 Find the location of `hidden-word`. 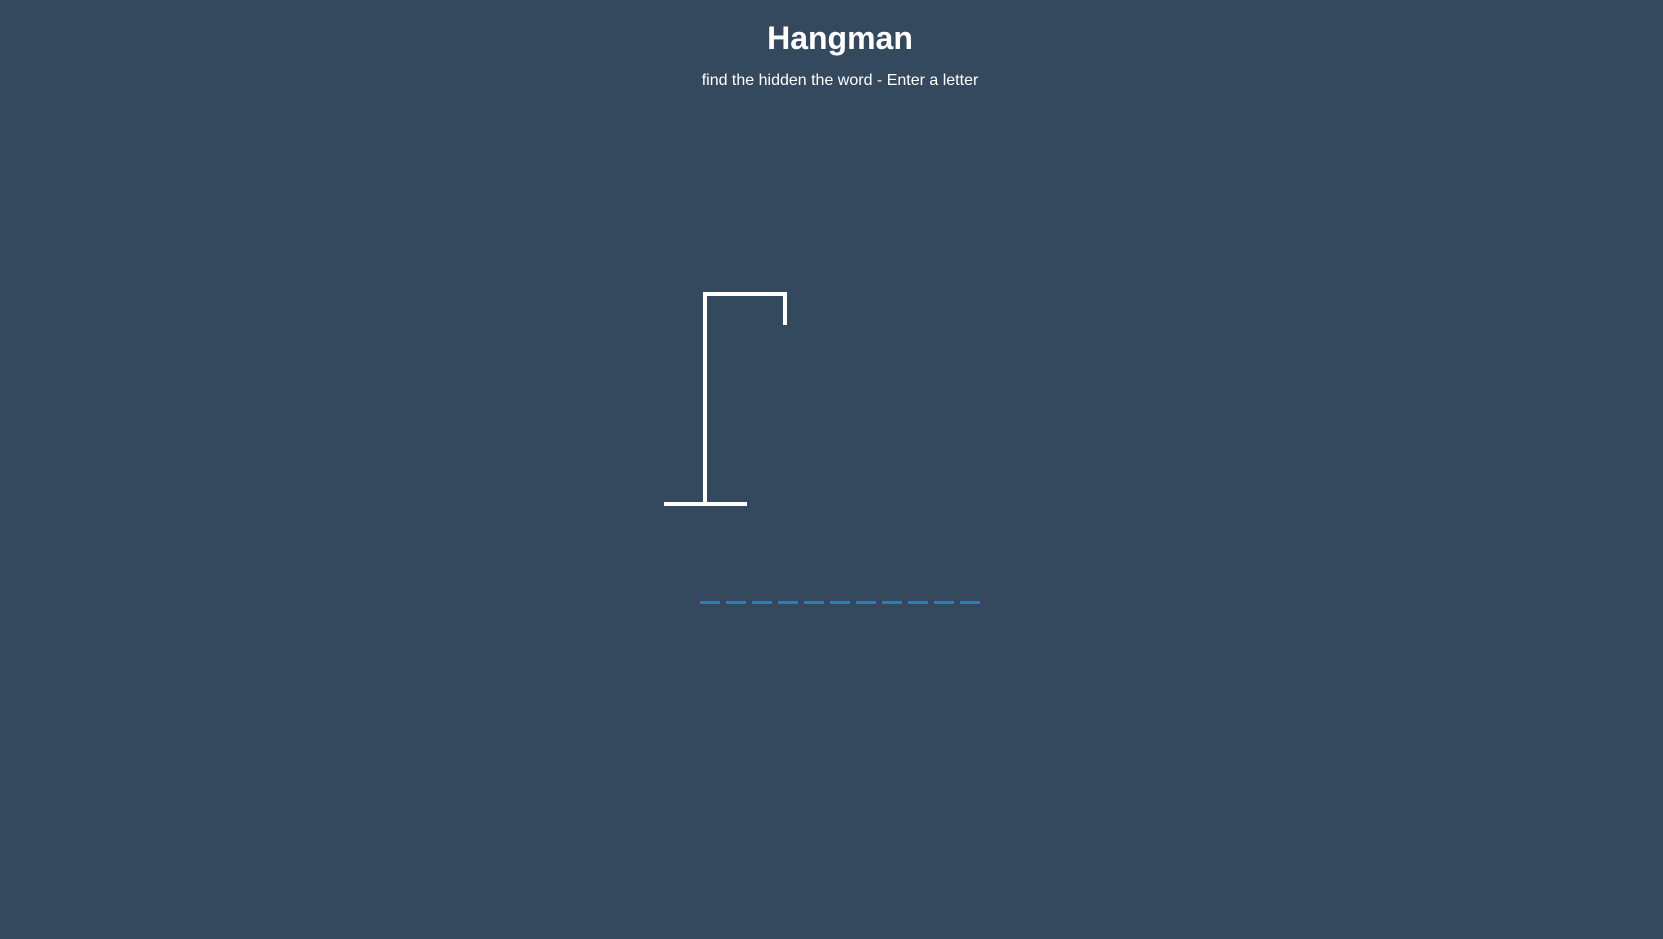

hidden-word is located at coordinates (840, 593).